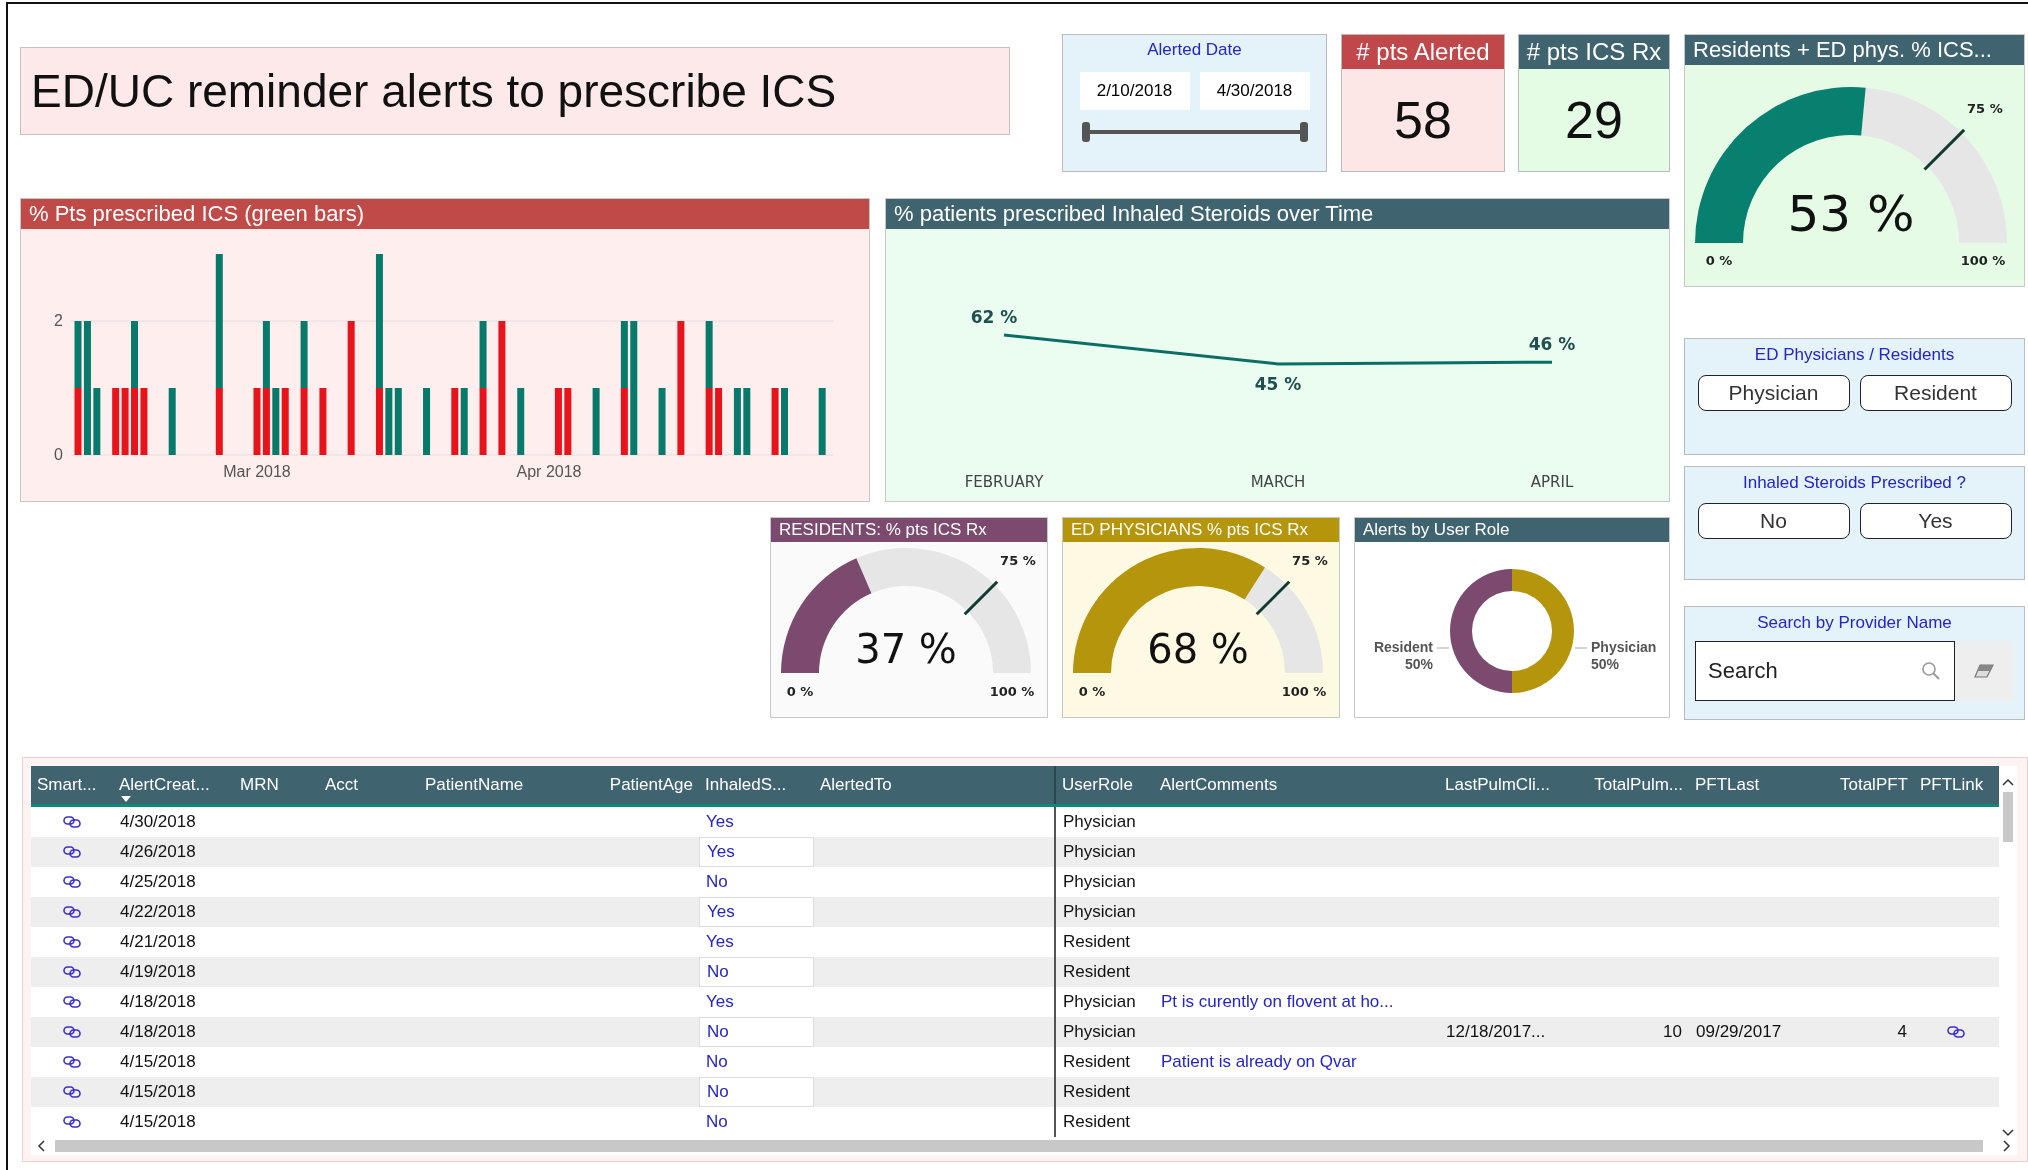 Image resolution: width=2028 pixels, height=1170 pixels. What do you see at coordinates (1254, 91) in the screenshot?
I see `end-date-field: 4/30/2018` at bounding box center [1254, 91].